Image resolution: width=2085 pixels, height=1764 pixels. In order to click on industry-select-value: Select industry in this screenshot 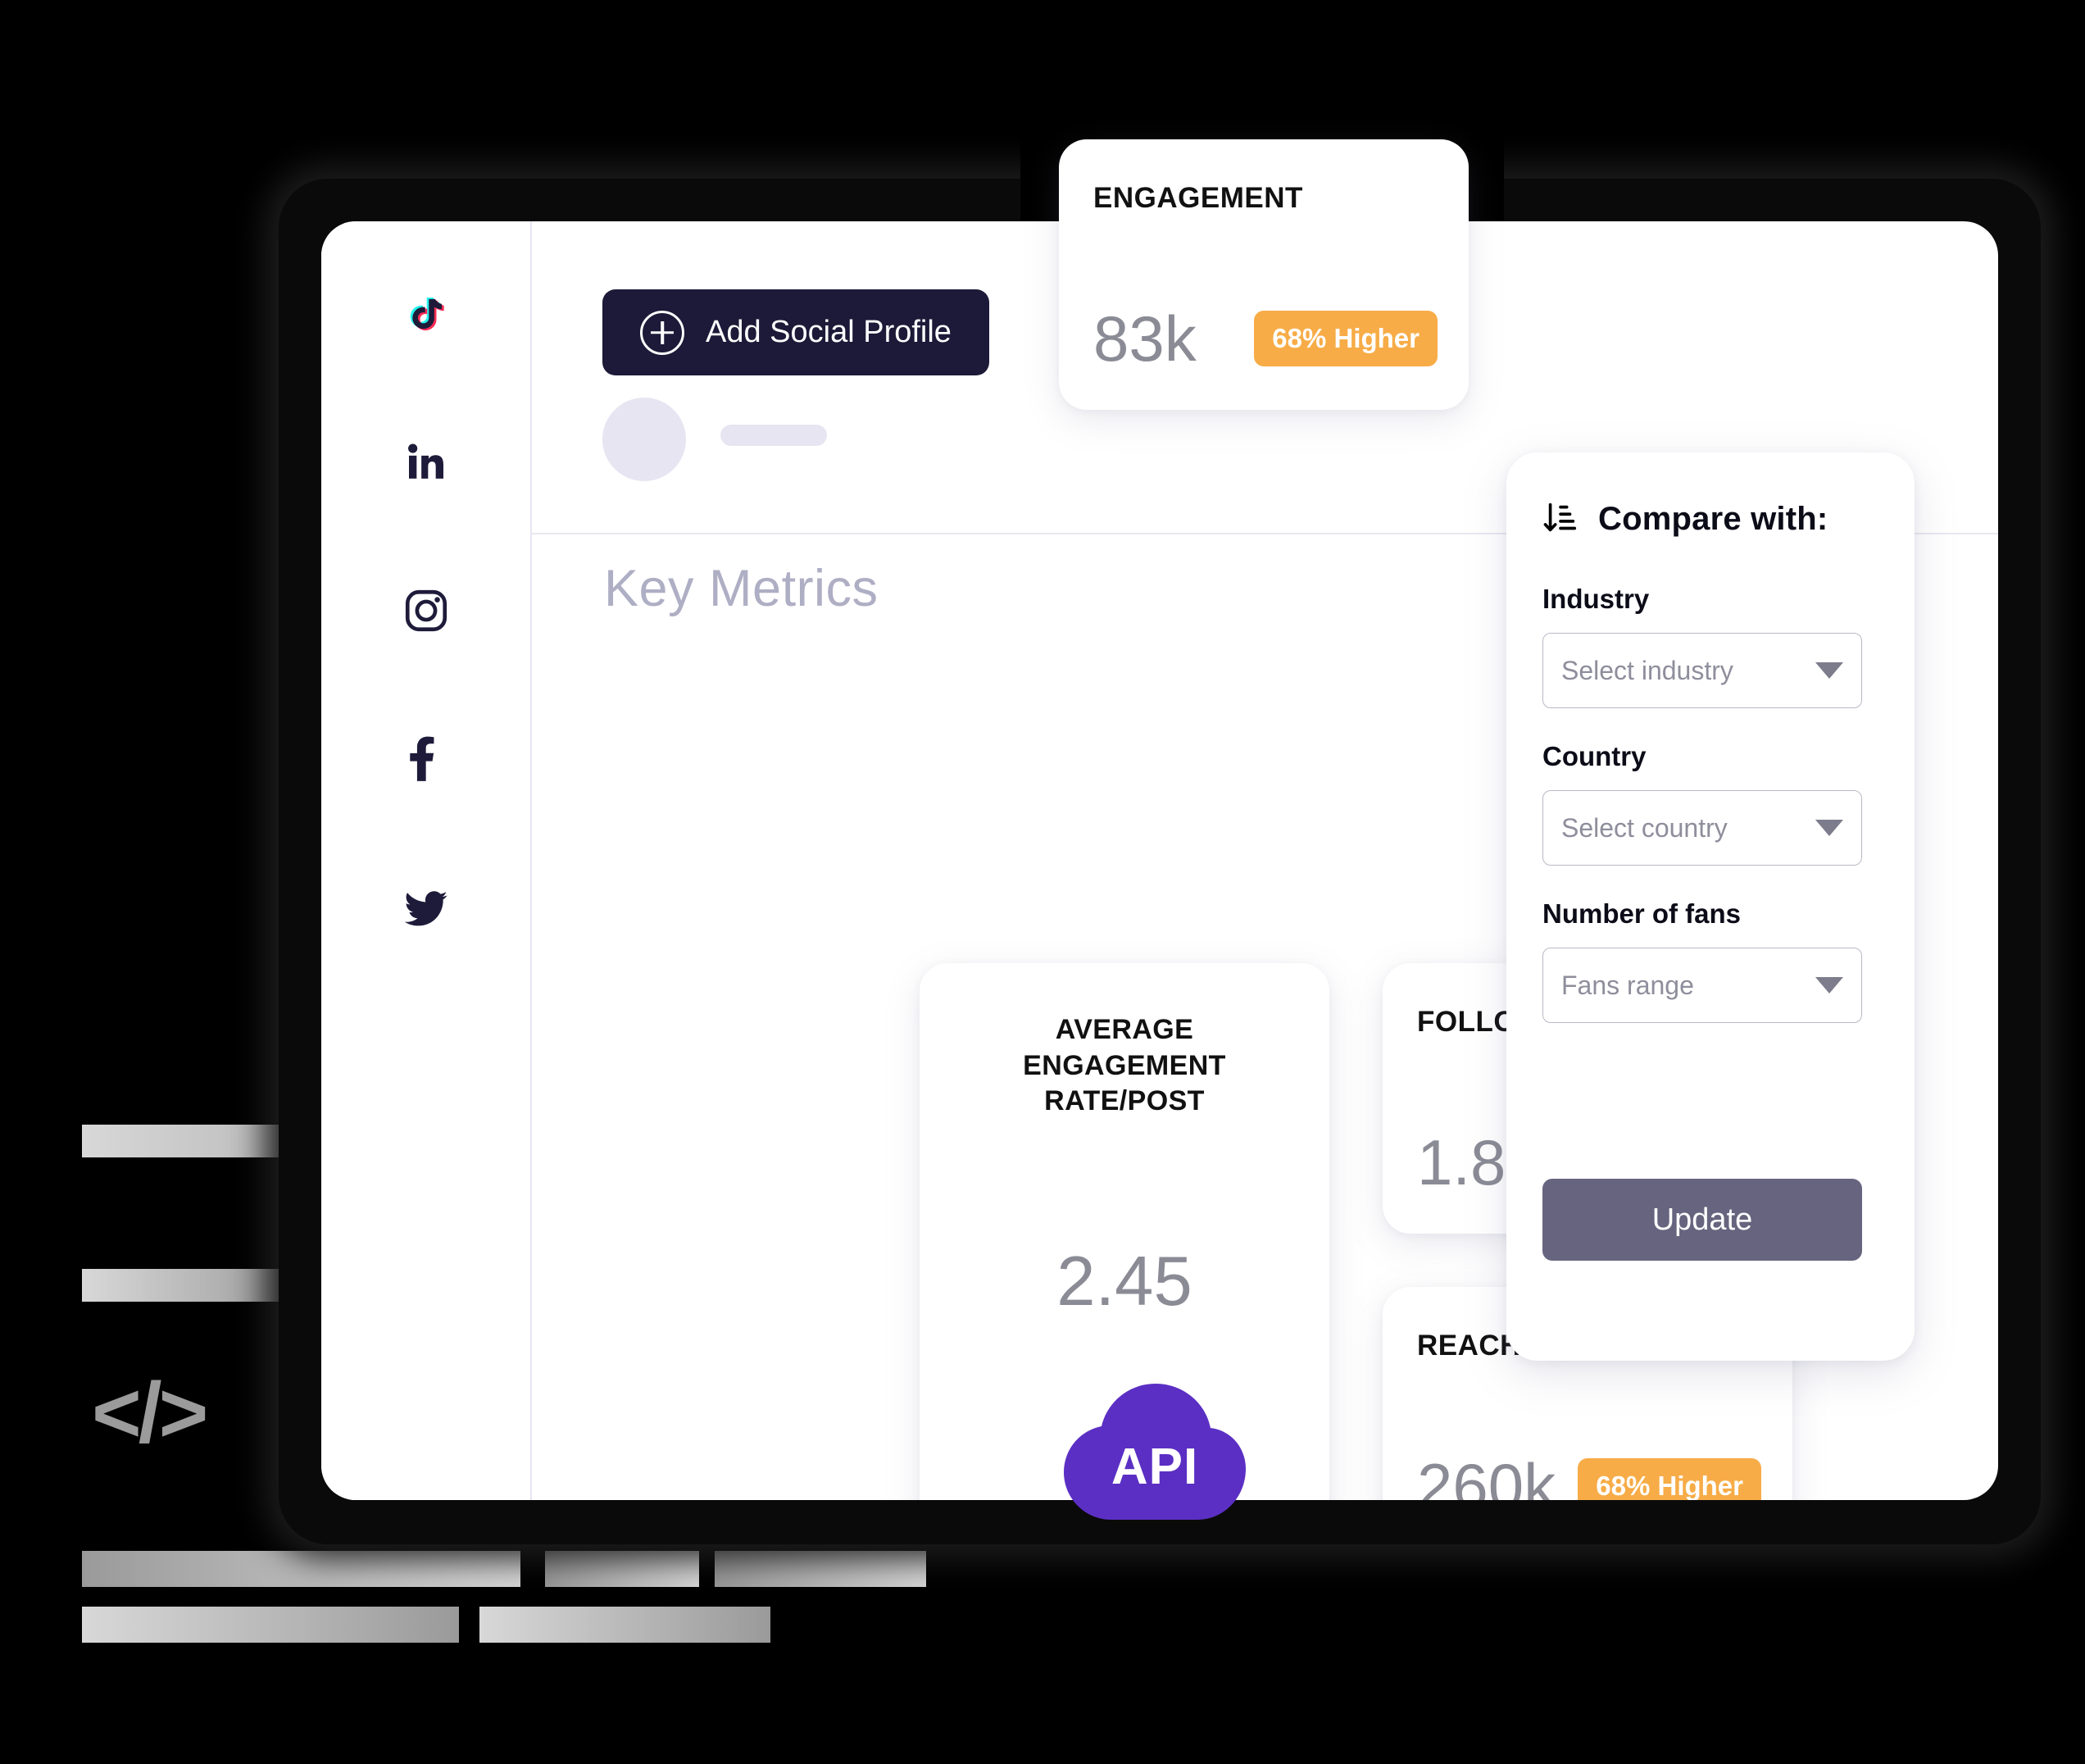, I will do `click(1647, 670)`.